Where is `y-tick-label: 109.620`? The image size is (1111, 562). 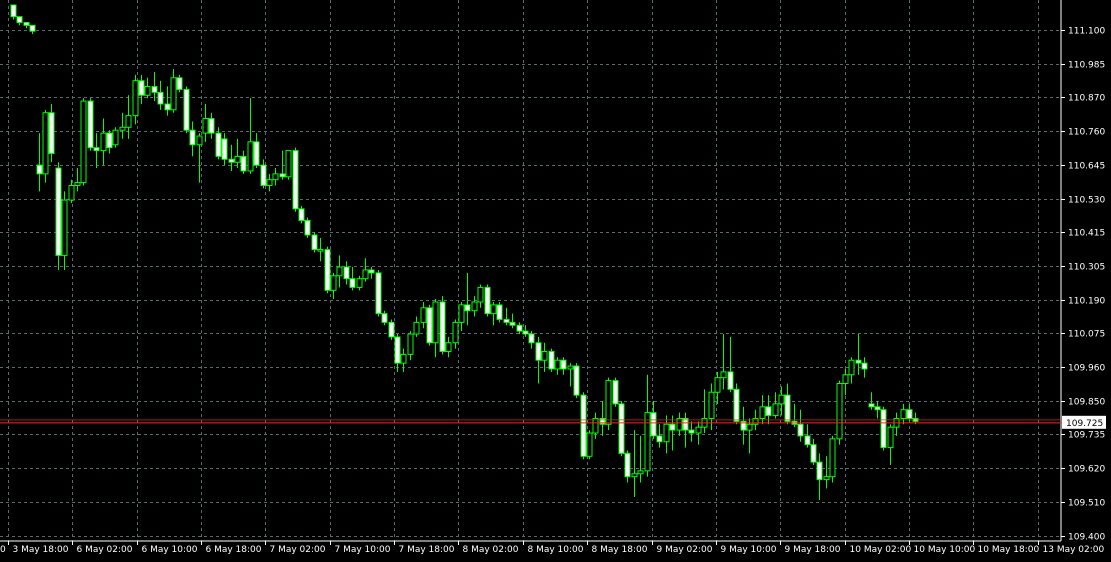
y-tick-label: 109.620 is located at coordinates (1086, 470).